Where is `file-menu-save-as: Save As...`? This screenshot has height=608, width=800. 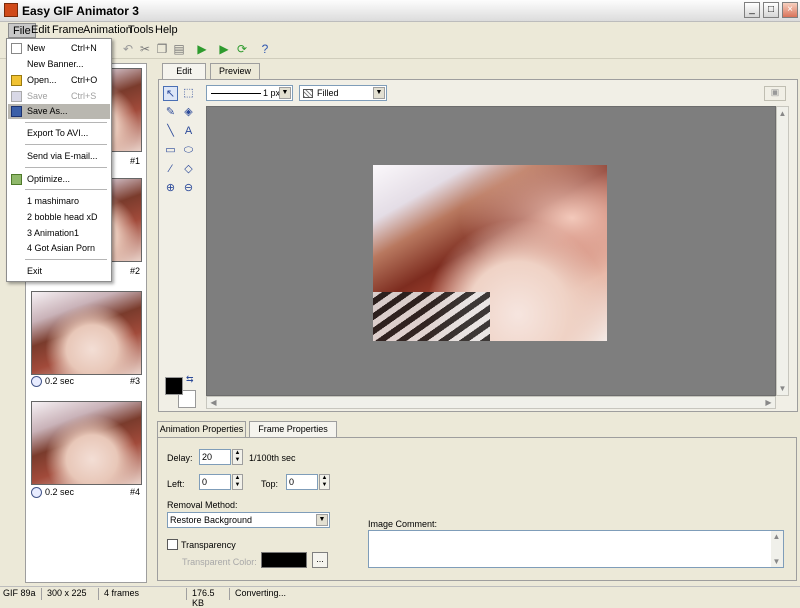
file-menu-save-as: Save As... is located at coordinates (59, 111).